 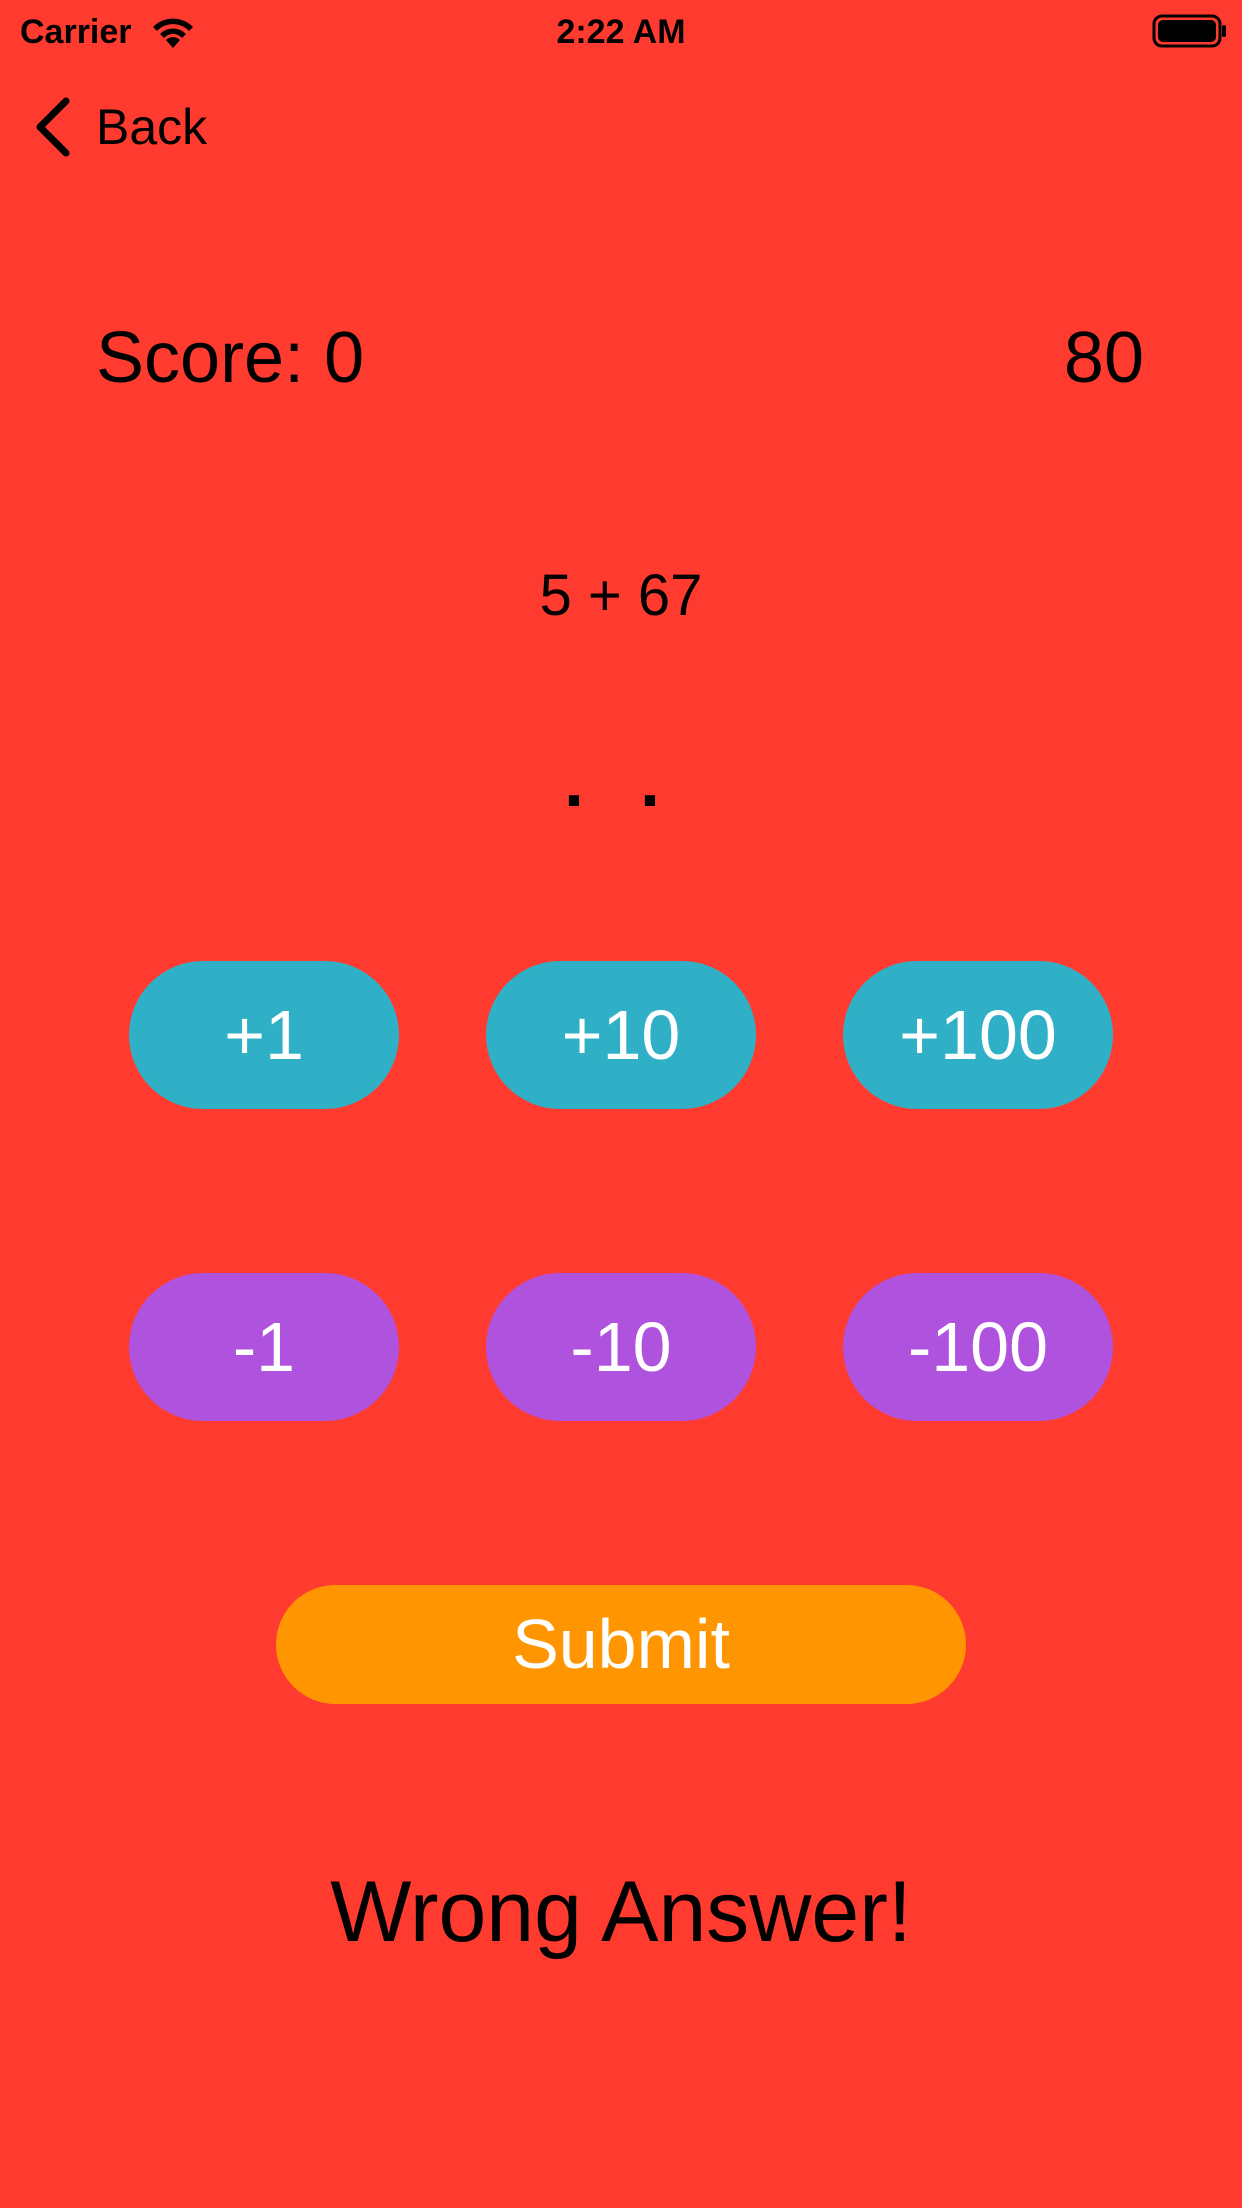 I want to click on plus-1-button: +1, so click(x=264, y=1035).